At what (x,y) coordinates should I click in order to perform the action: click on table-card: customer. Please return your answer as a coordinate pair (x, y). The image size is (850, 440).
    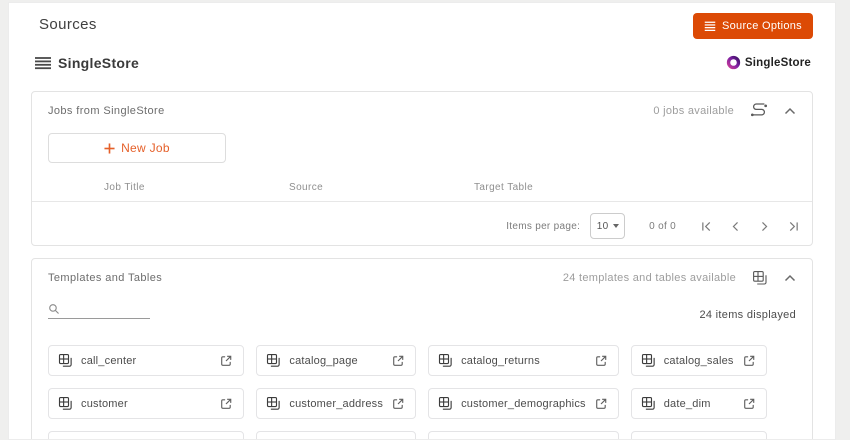
    Looking at the image, I should click on (146, 403).